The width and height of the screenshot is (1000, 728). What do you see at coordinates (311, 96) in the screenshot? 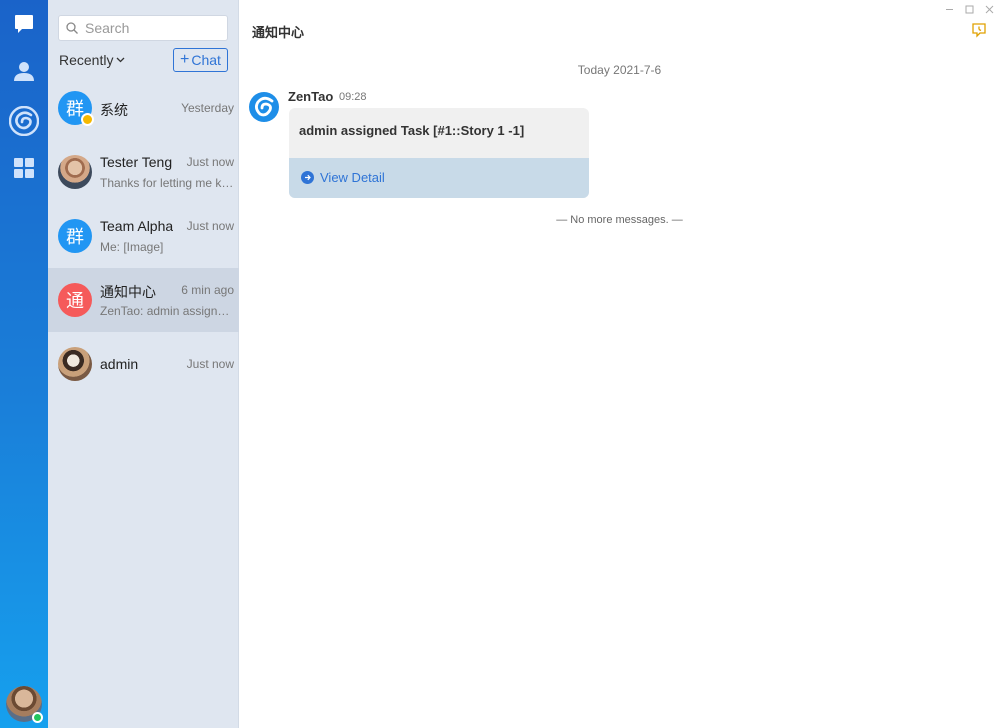
I see `message-sender: ZenTao` at bounding box center [311, 96].